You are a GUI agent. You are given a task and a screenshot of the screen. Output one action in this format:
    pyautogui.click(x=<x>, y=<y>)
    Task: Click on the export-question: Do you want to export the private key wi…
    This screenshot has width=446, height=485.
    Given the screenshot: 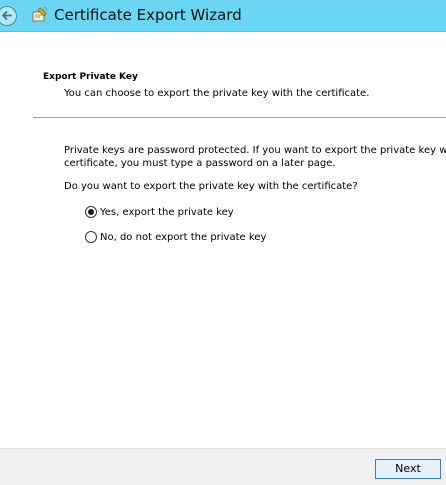 What is the action you would take?
    pyautogui.click(x=211, y=186)
    